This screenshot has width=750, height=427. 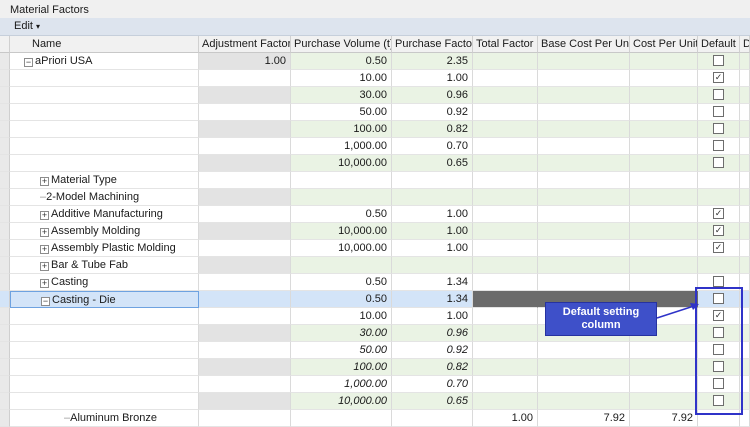 I want to click on purchase-factor-cell: 1.34, so click(x=432, y=299).